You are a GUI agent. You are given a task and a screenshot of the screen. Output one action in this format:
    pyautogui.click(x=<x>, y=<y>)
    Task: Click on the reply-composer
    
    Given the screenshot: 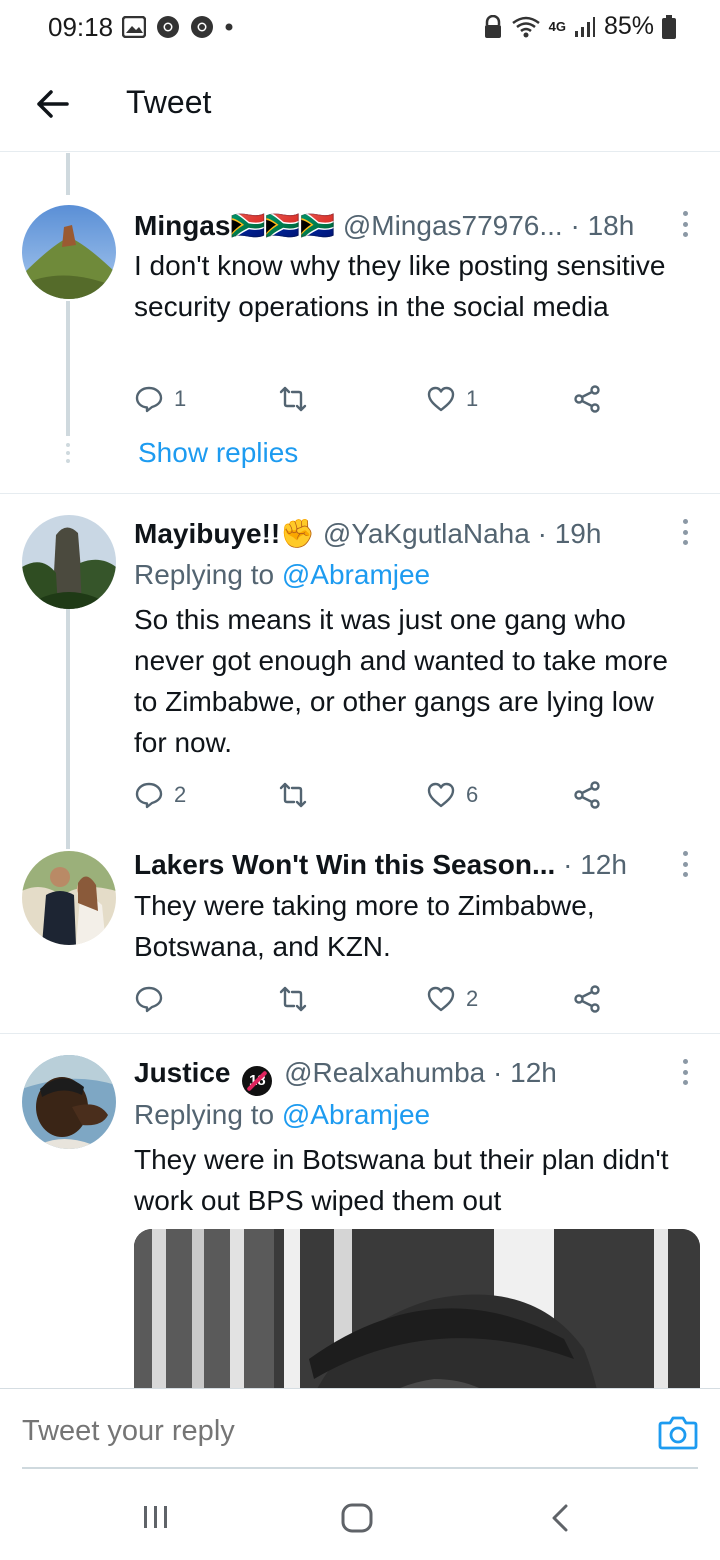 What is the action you would take?
    pyautogui.click(x=360, y=1431)
    